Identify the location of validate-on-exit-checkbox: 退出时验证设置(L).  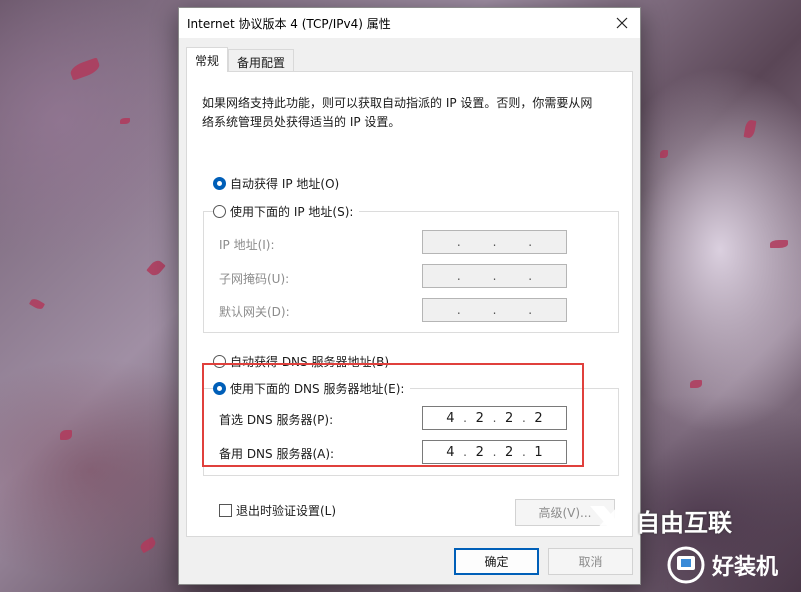
(277, 510).